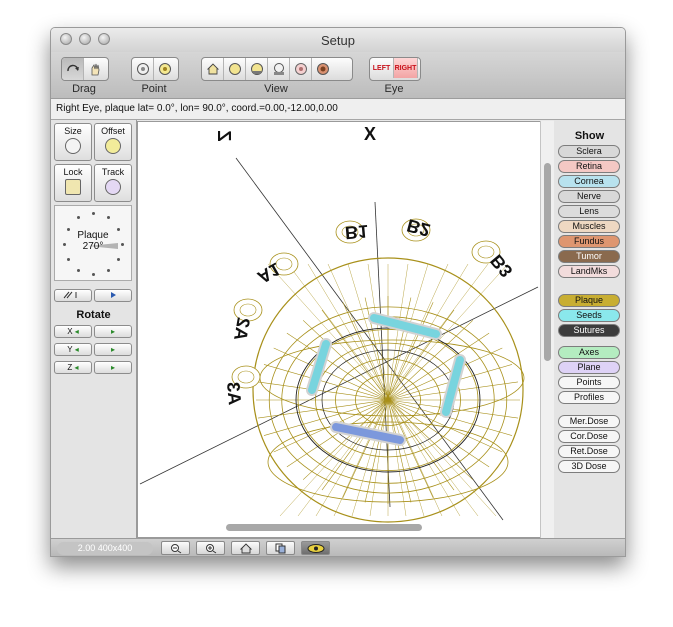 This screenshot has width=673, height=627. I want to click on zoom-in-icon, so click(210, 548).